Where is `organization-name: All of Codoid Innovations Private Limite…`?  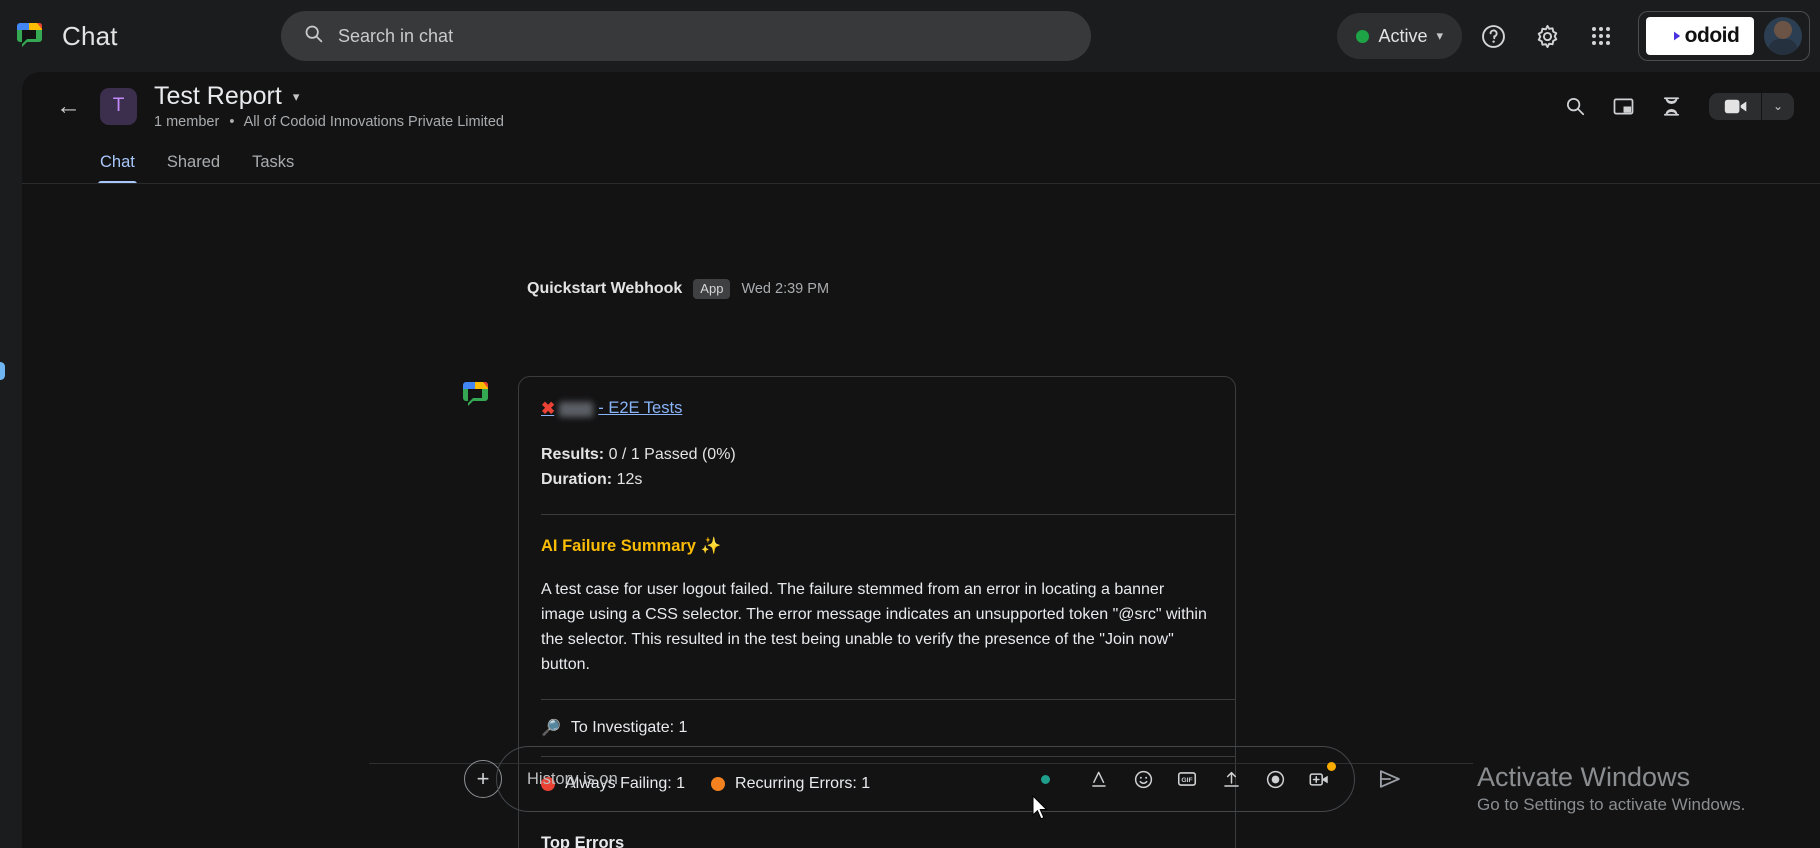 organization-name: All of Codoid Innovations Private Limite… is located at coordinates (373, 122).